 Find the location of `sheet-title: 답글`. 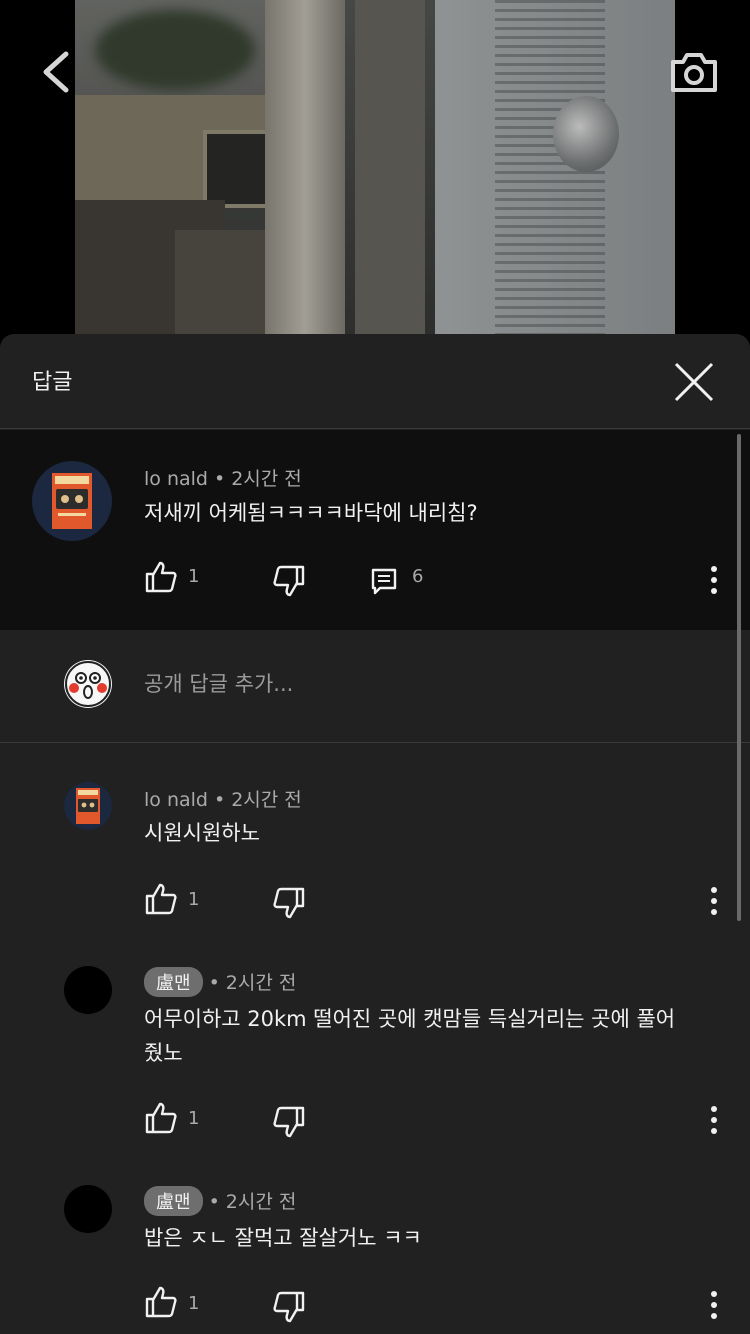

sheet-title: 답글 is located at coordinates (52, 382).